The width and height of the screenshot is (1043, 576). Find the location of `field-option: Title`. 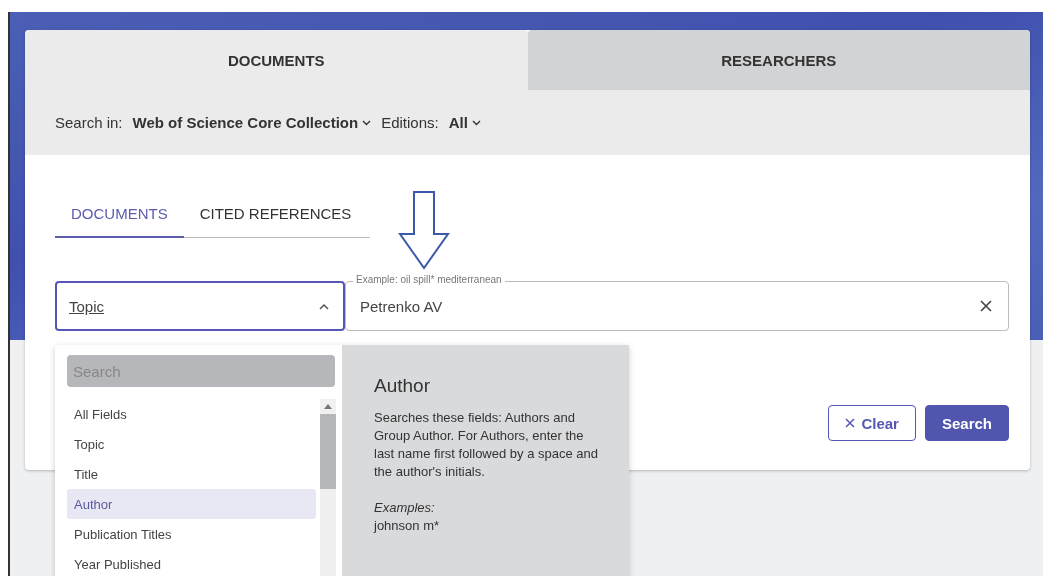

field-option: Title is located at coordinates (191, 474).